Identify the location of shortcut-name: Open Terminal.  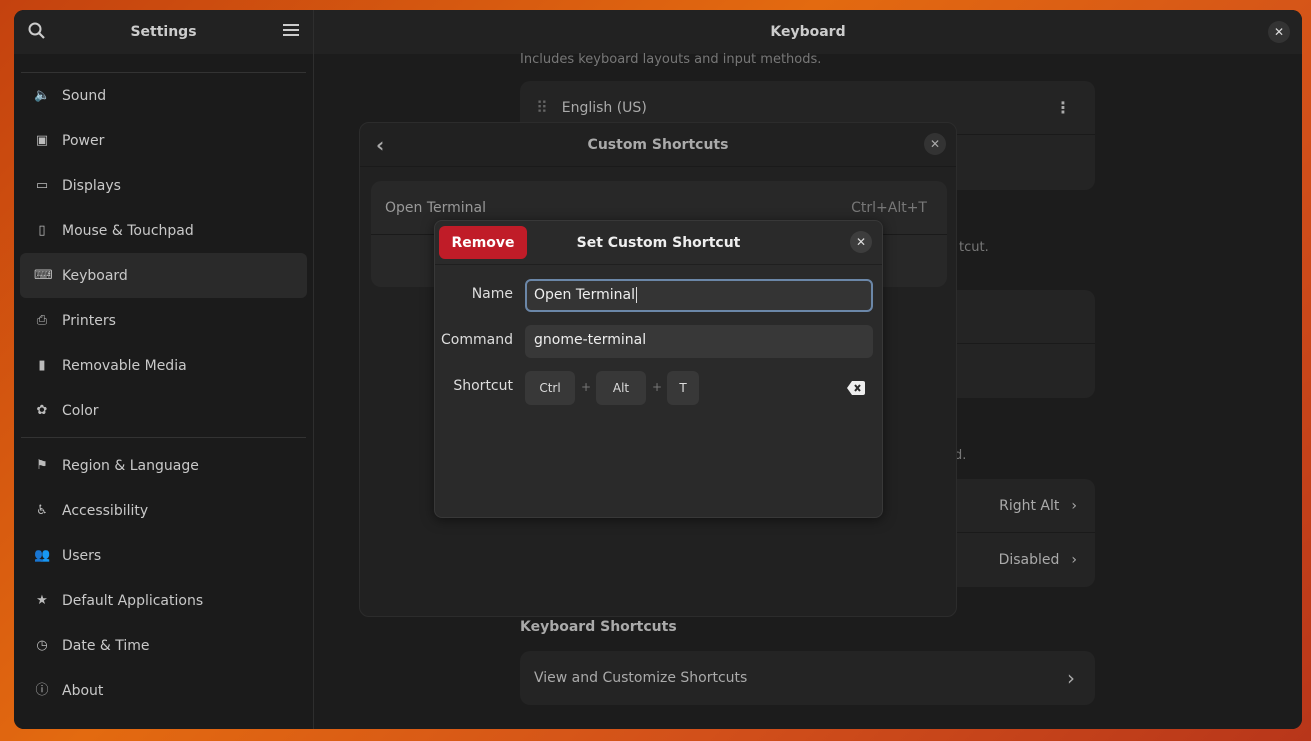
(436, 207).